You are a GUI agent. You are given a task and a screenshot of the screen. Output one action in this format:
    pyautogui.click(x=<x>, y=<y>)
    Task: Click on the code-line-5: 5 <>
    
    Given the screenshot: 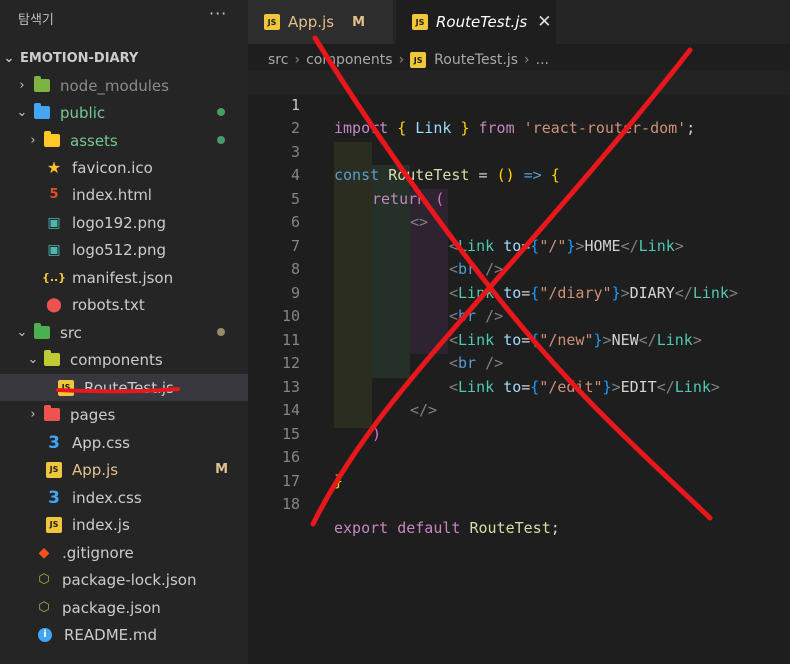 What is the action you would take?
    pyautogui.click(x=519, y=198)
    